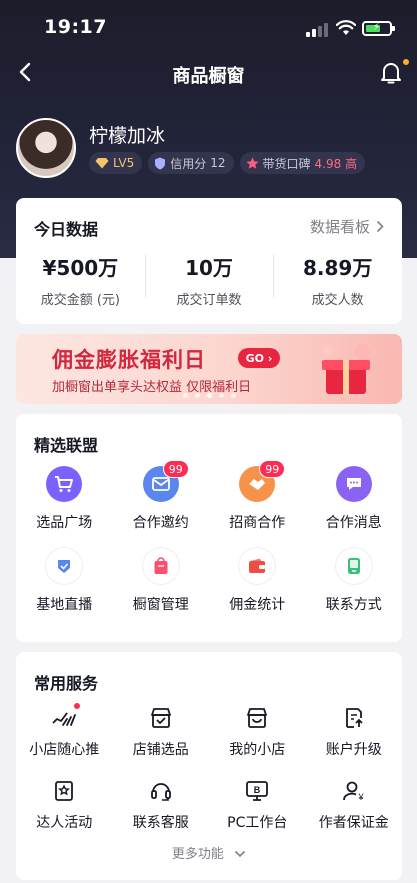  What do you see at coordinates (165, 481) in the screenshot?
I see `mail-icon: 99` at bounding box center [165, 481].